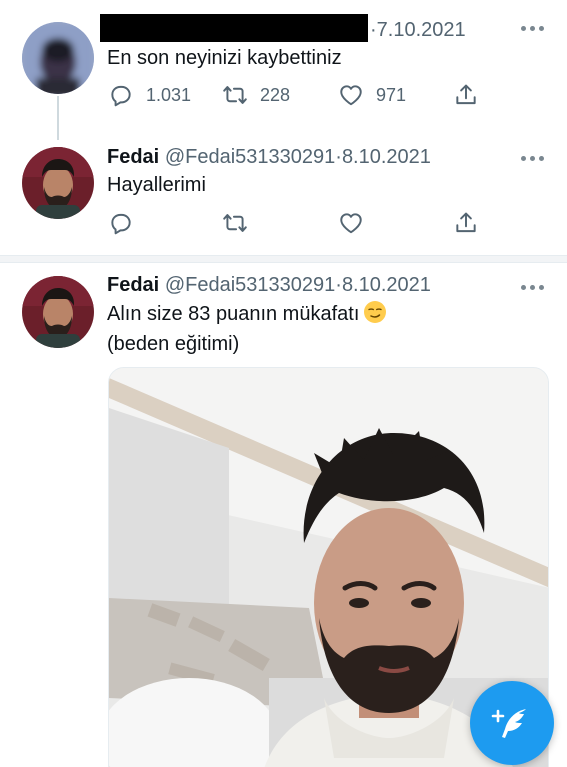  I want to click on compose-tweet-icon, so click(508, 723).